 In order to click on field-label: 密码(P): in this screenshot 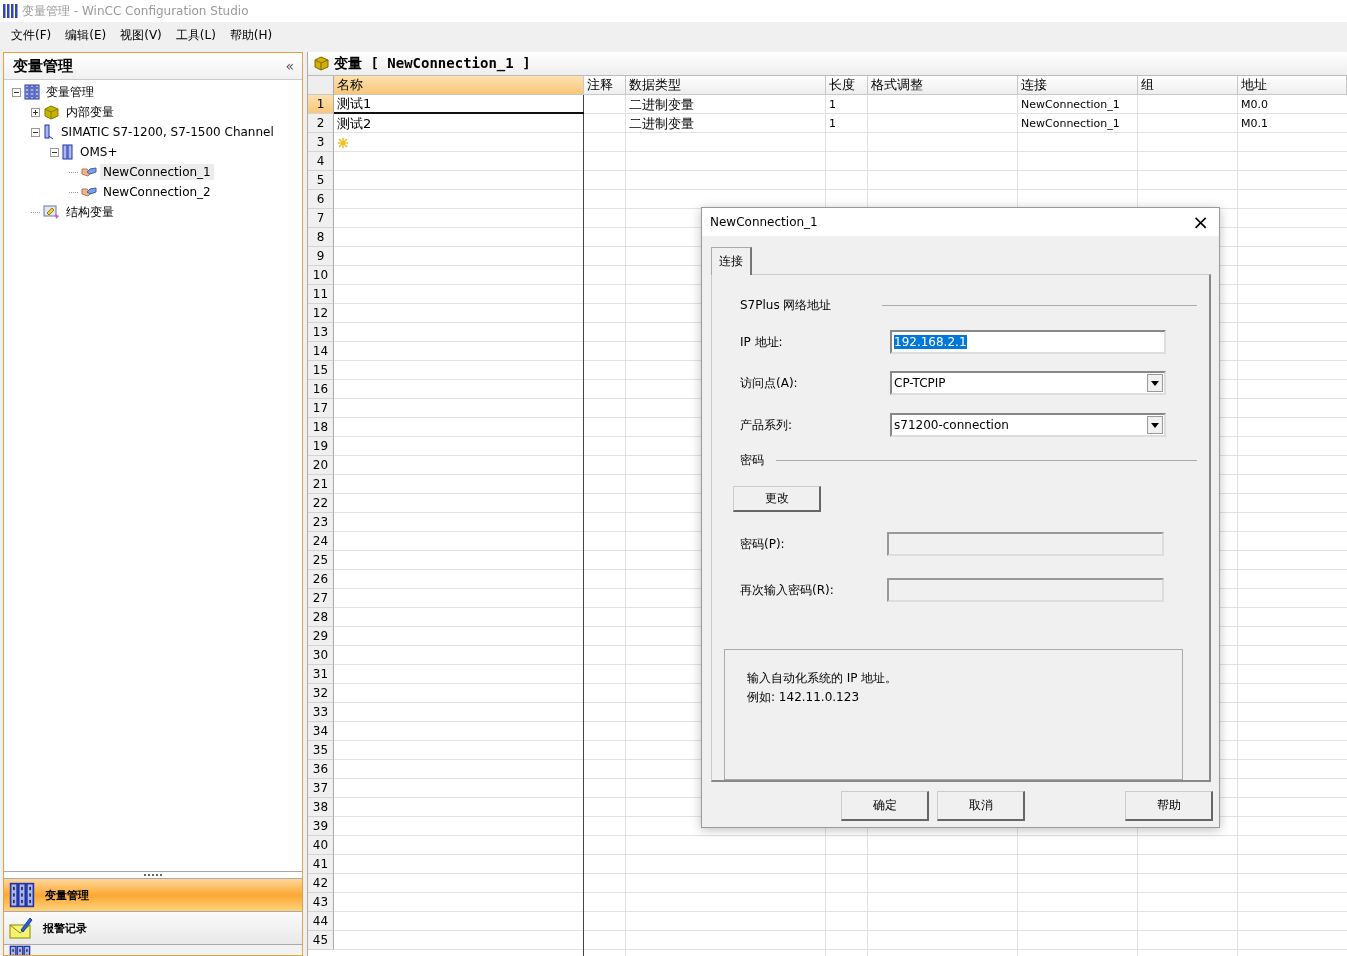, I will do `click(763, 544)`.